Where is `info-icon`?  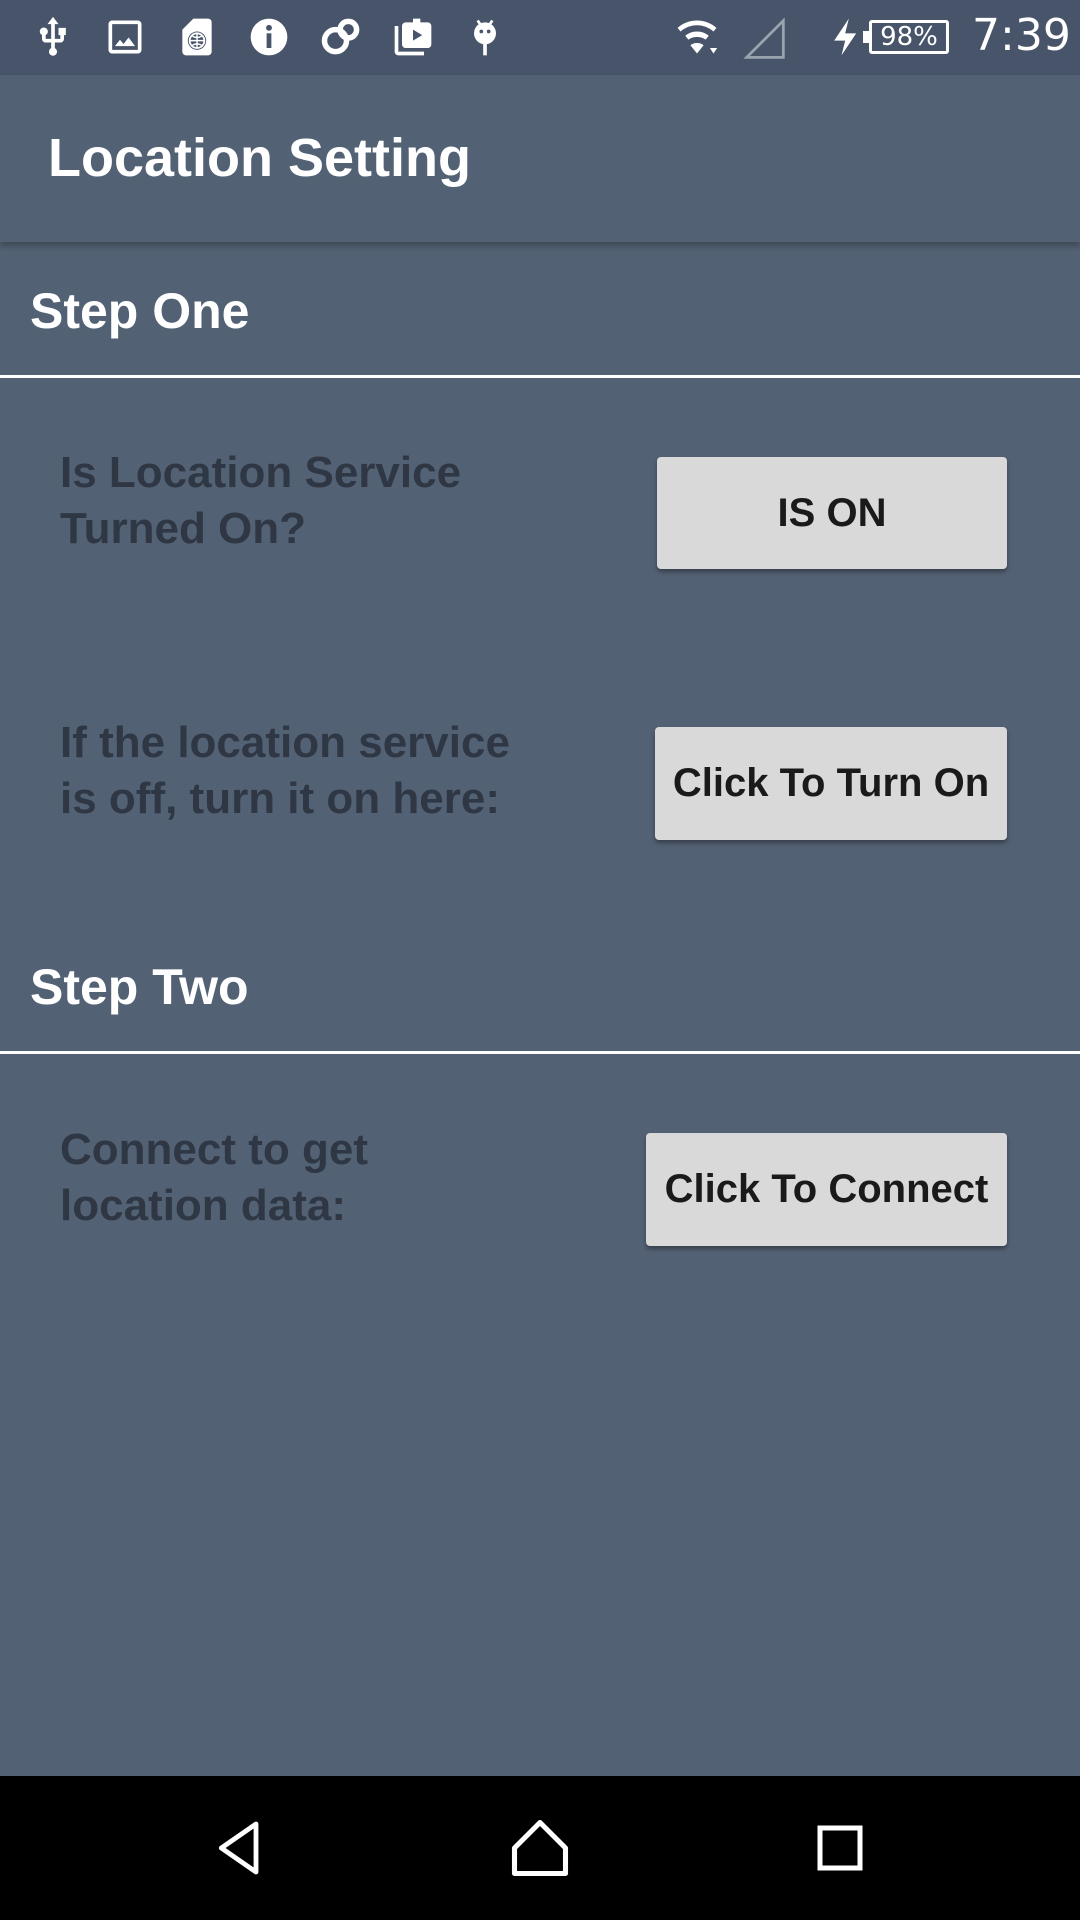 info-icon is located at coordinates (269, 37).